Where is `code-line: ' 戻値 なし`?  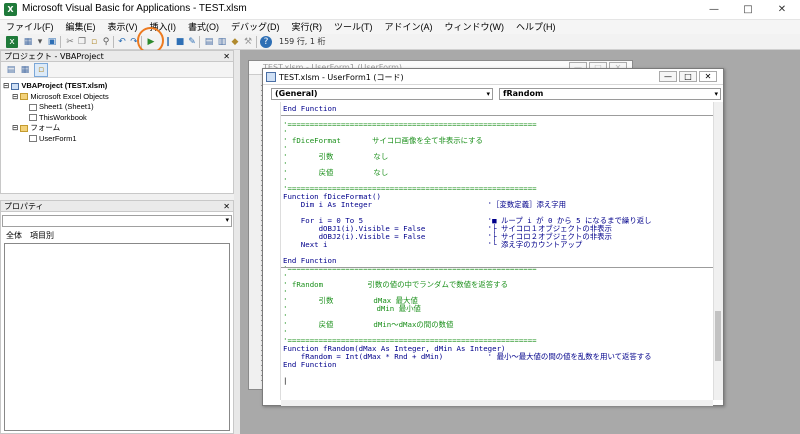
code-line: ' 戻値 なし is located at coordinates (335, 173).